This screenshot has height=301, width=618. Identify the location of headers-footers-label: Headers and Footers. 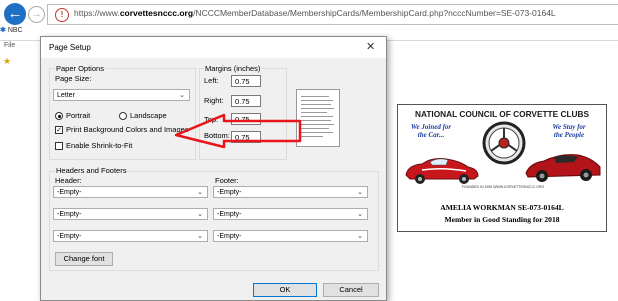
(91, 170).